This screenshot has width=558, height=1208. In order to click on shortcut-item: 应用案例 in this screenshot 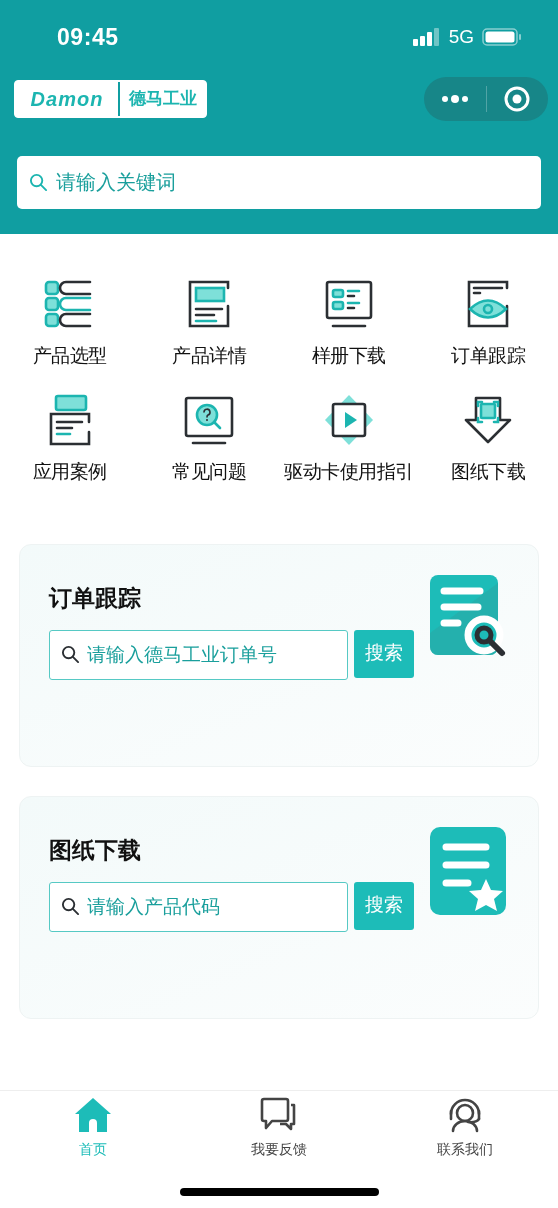, I will do `click(70, 438)`.